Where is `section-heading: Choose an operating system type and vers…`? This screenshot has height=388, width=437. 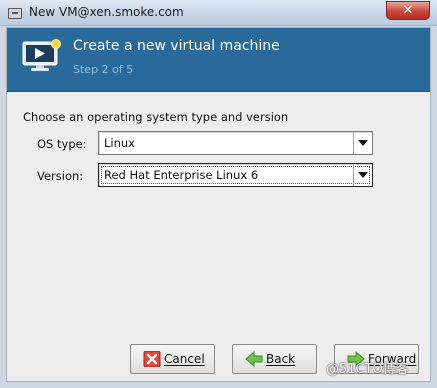 section-heading: Choose an operating system type and vers… is located at coordinates (156, 117).